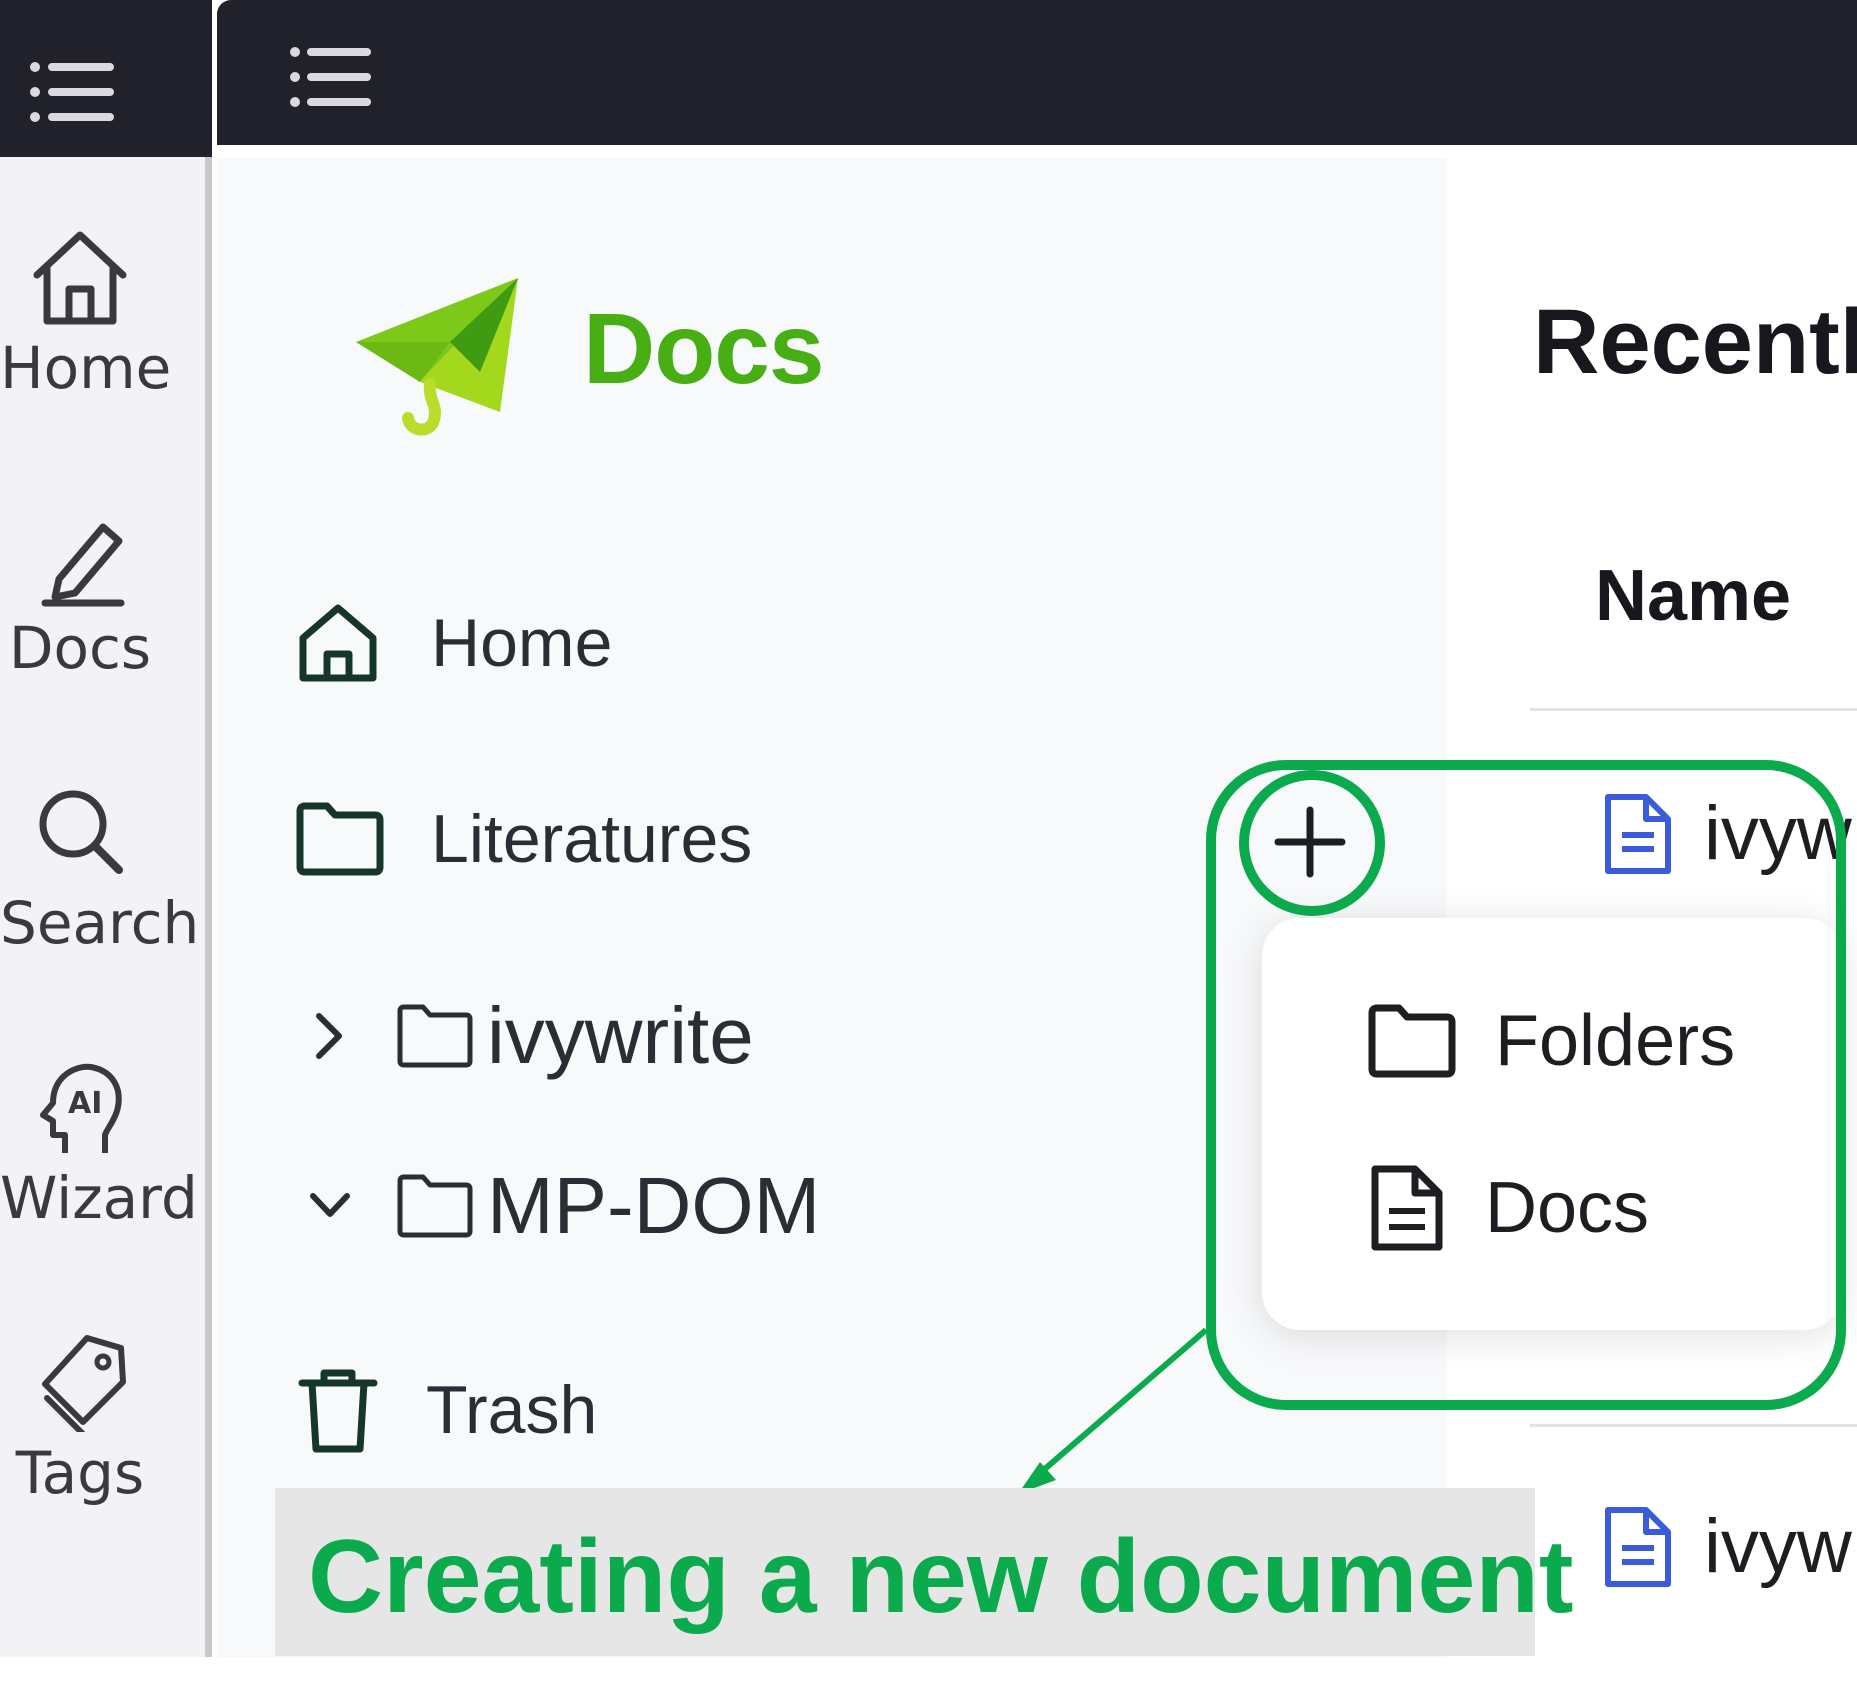 This screenshot has width=1857, height=1703. Describe the element at coordinates (330, 1206) in the screenshot. I see `chevron-down-icon` at that location.